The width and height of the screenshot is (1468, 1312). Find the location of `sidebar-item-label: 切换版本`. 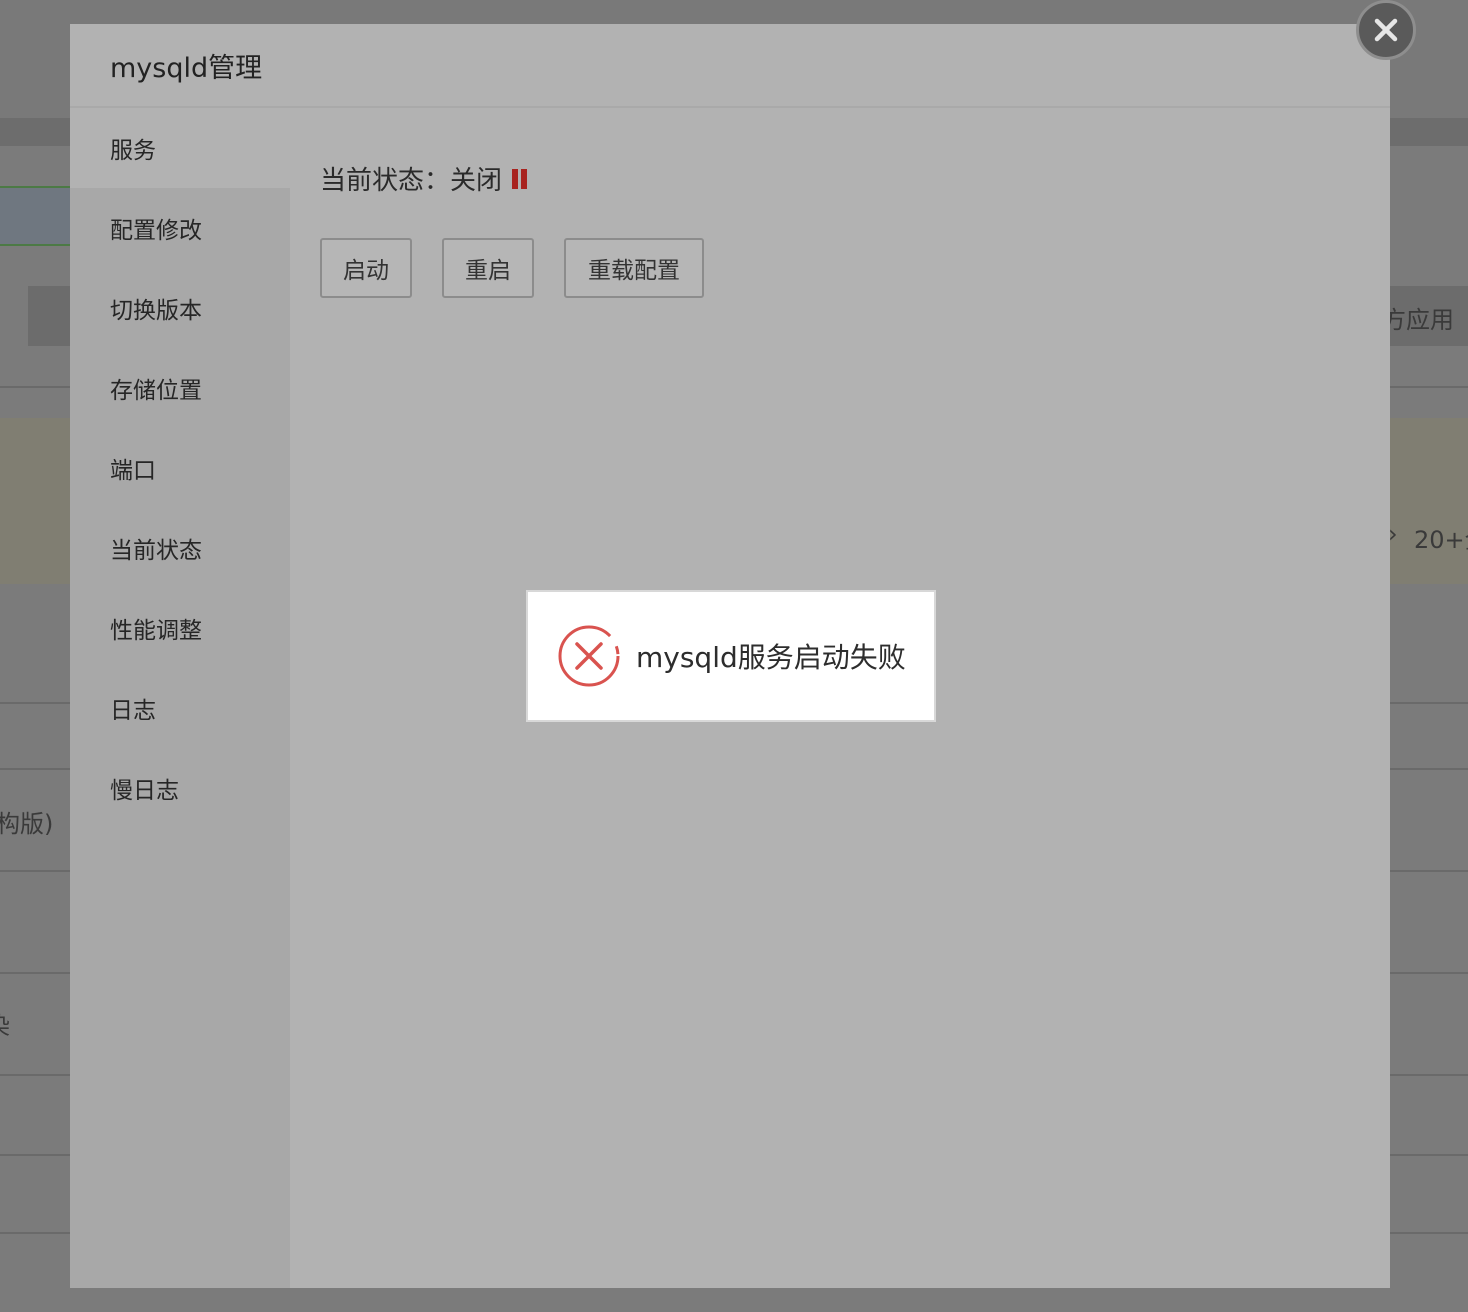

sidebar-item-label: 切换版本 is located at coordinates (156, 311).